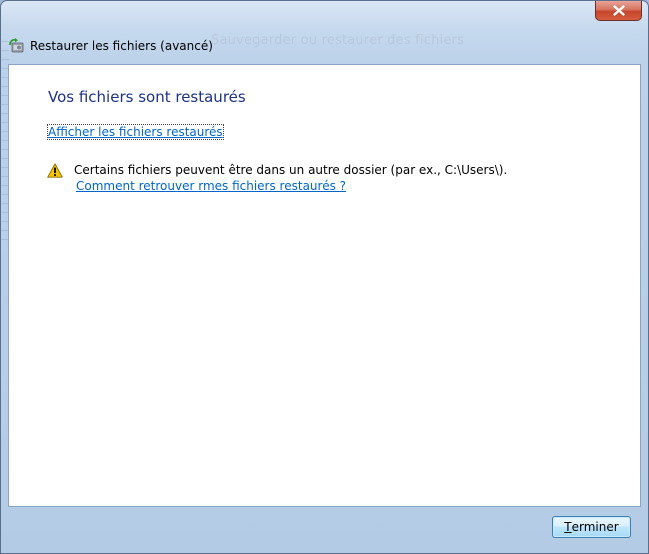  Describe the element at coordinates (121, 46) in the screenshot. I see `dialog-title: Restaurer les fichiers (avancé)` at that location.